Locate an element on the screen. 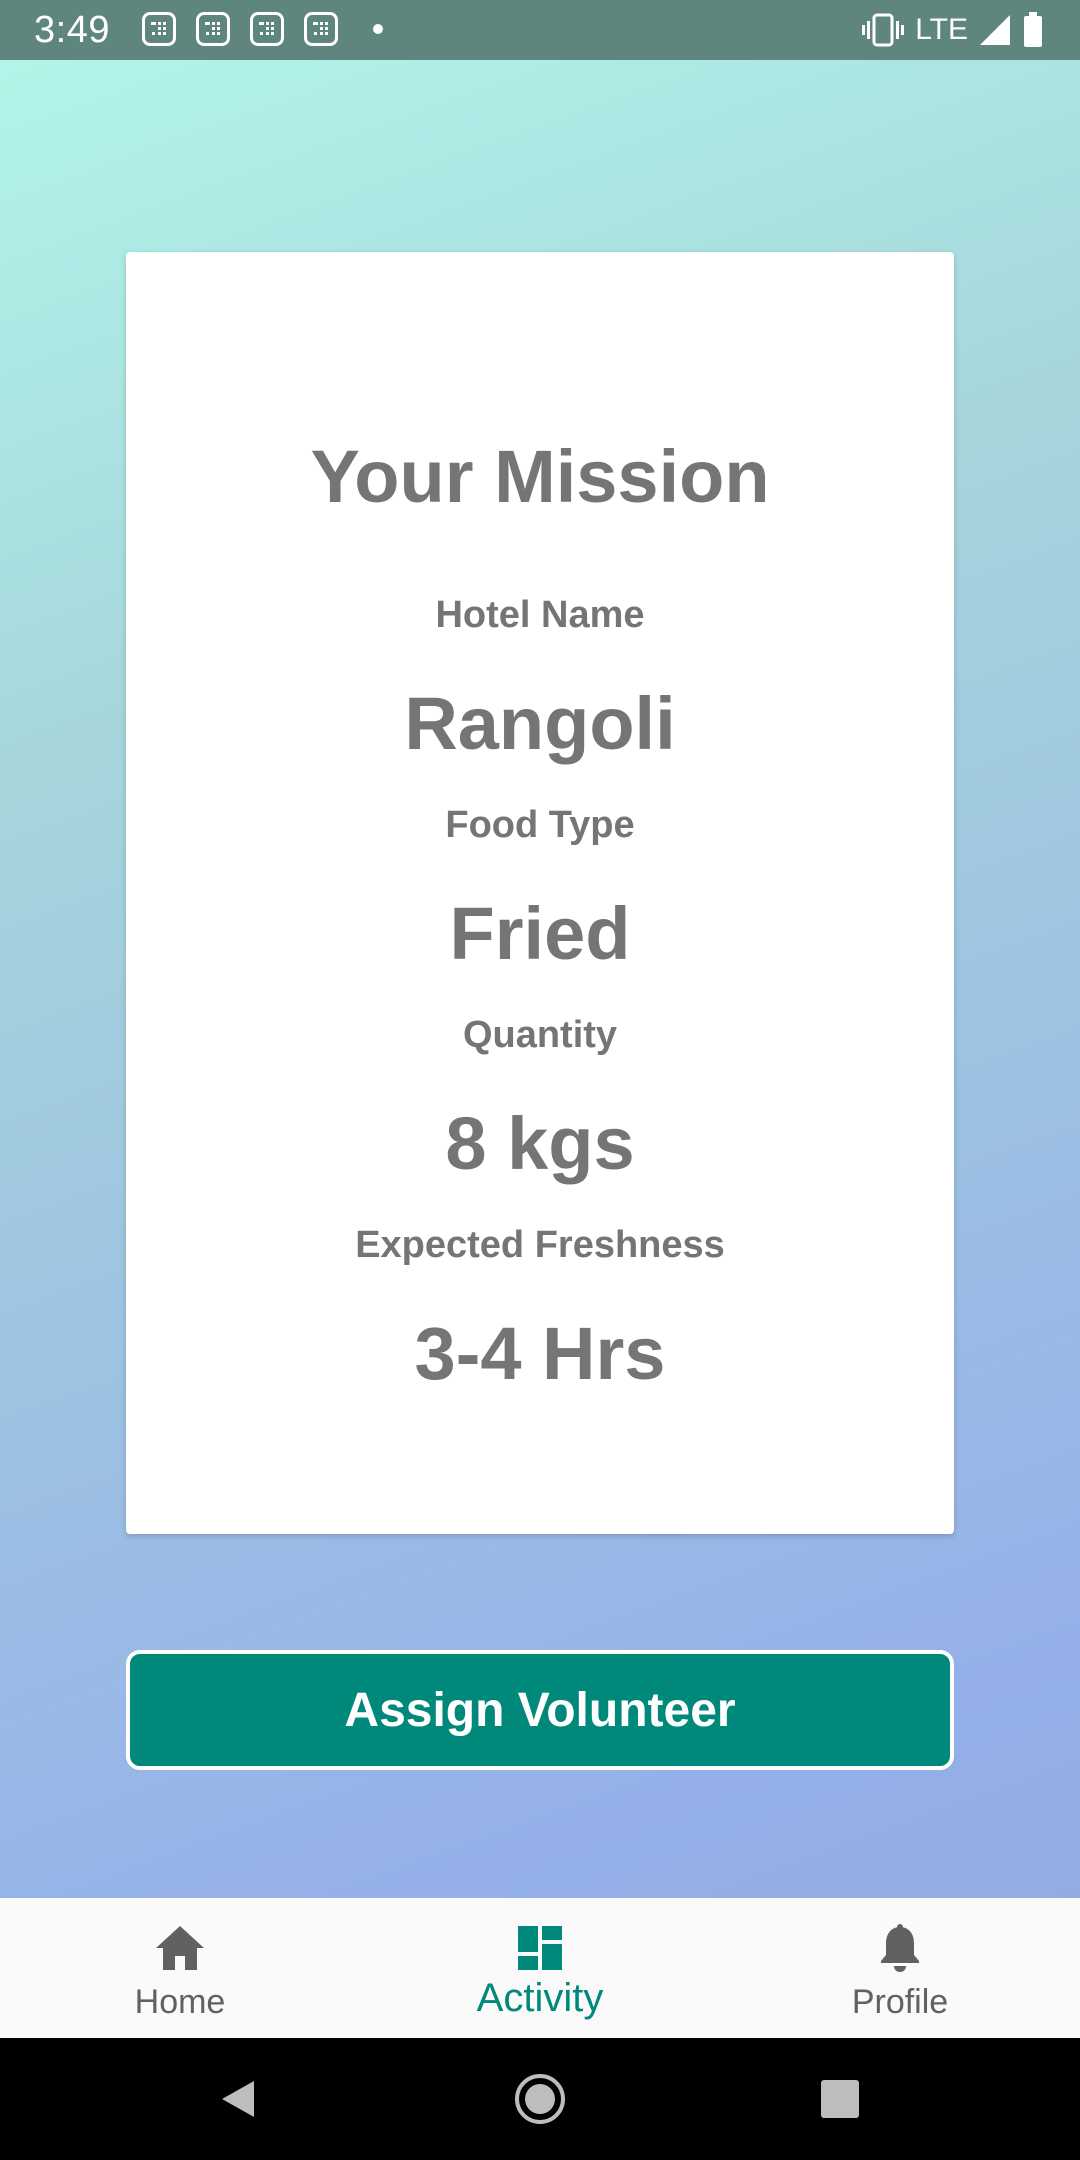  more-notifications-dot-icon is located at coordinates (378, 29).